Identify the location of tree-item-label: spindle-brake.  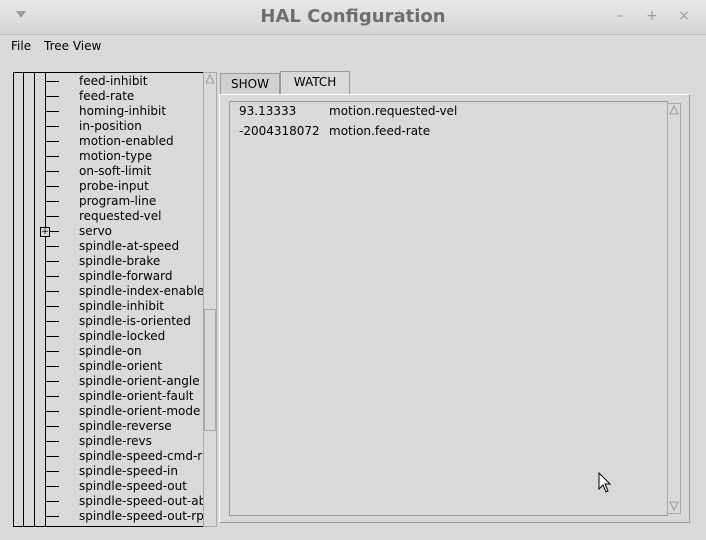
(120, 261).